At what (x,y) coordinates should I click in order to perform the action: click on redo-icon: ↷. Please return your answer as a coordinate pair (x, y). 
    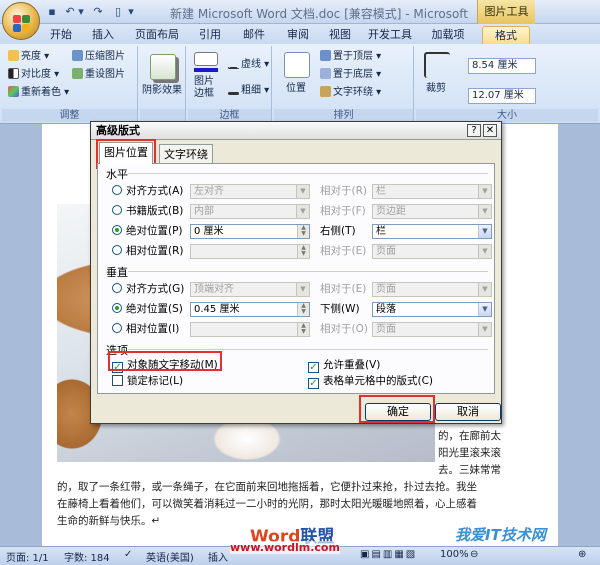
    Looking at the image, I should click on (98, 12).